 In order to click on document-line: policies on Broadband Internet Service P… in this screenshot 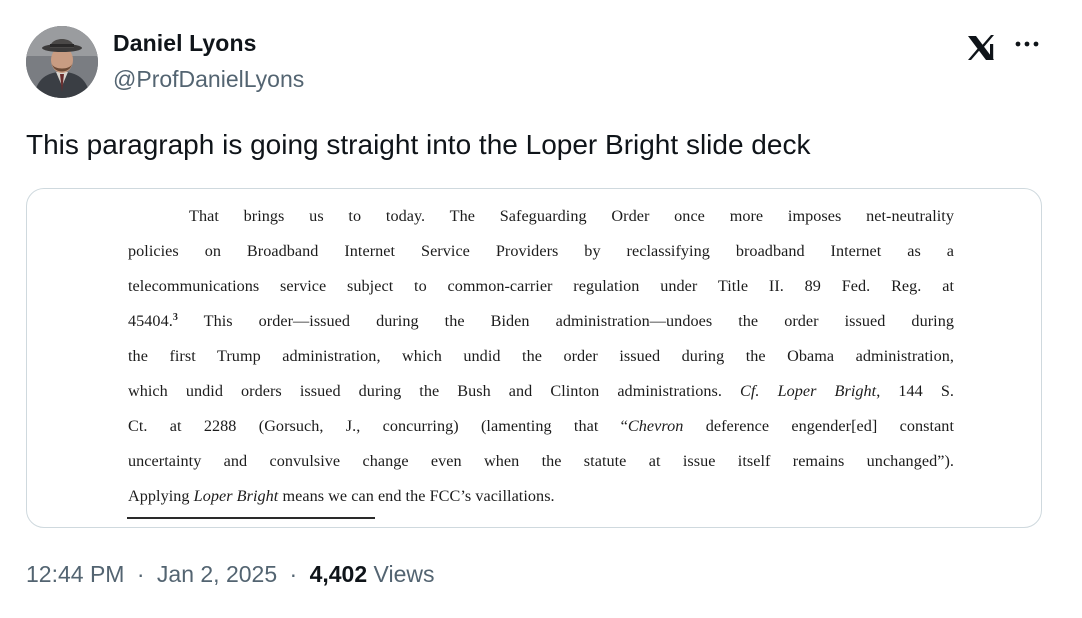, I will do `click(541, 251)`.